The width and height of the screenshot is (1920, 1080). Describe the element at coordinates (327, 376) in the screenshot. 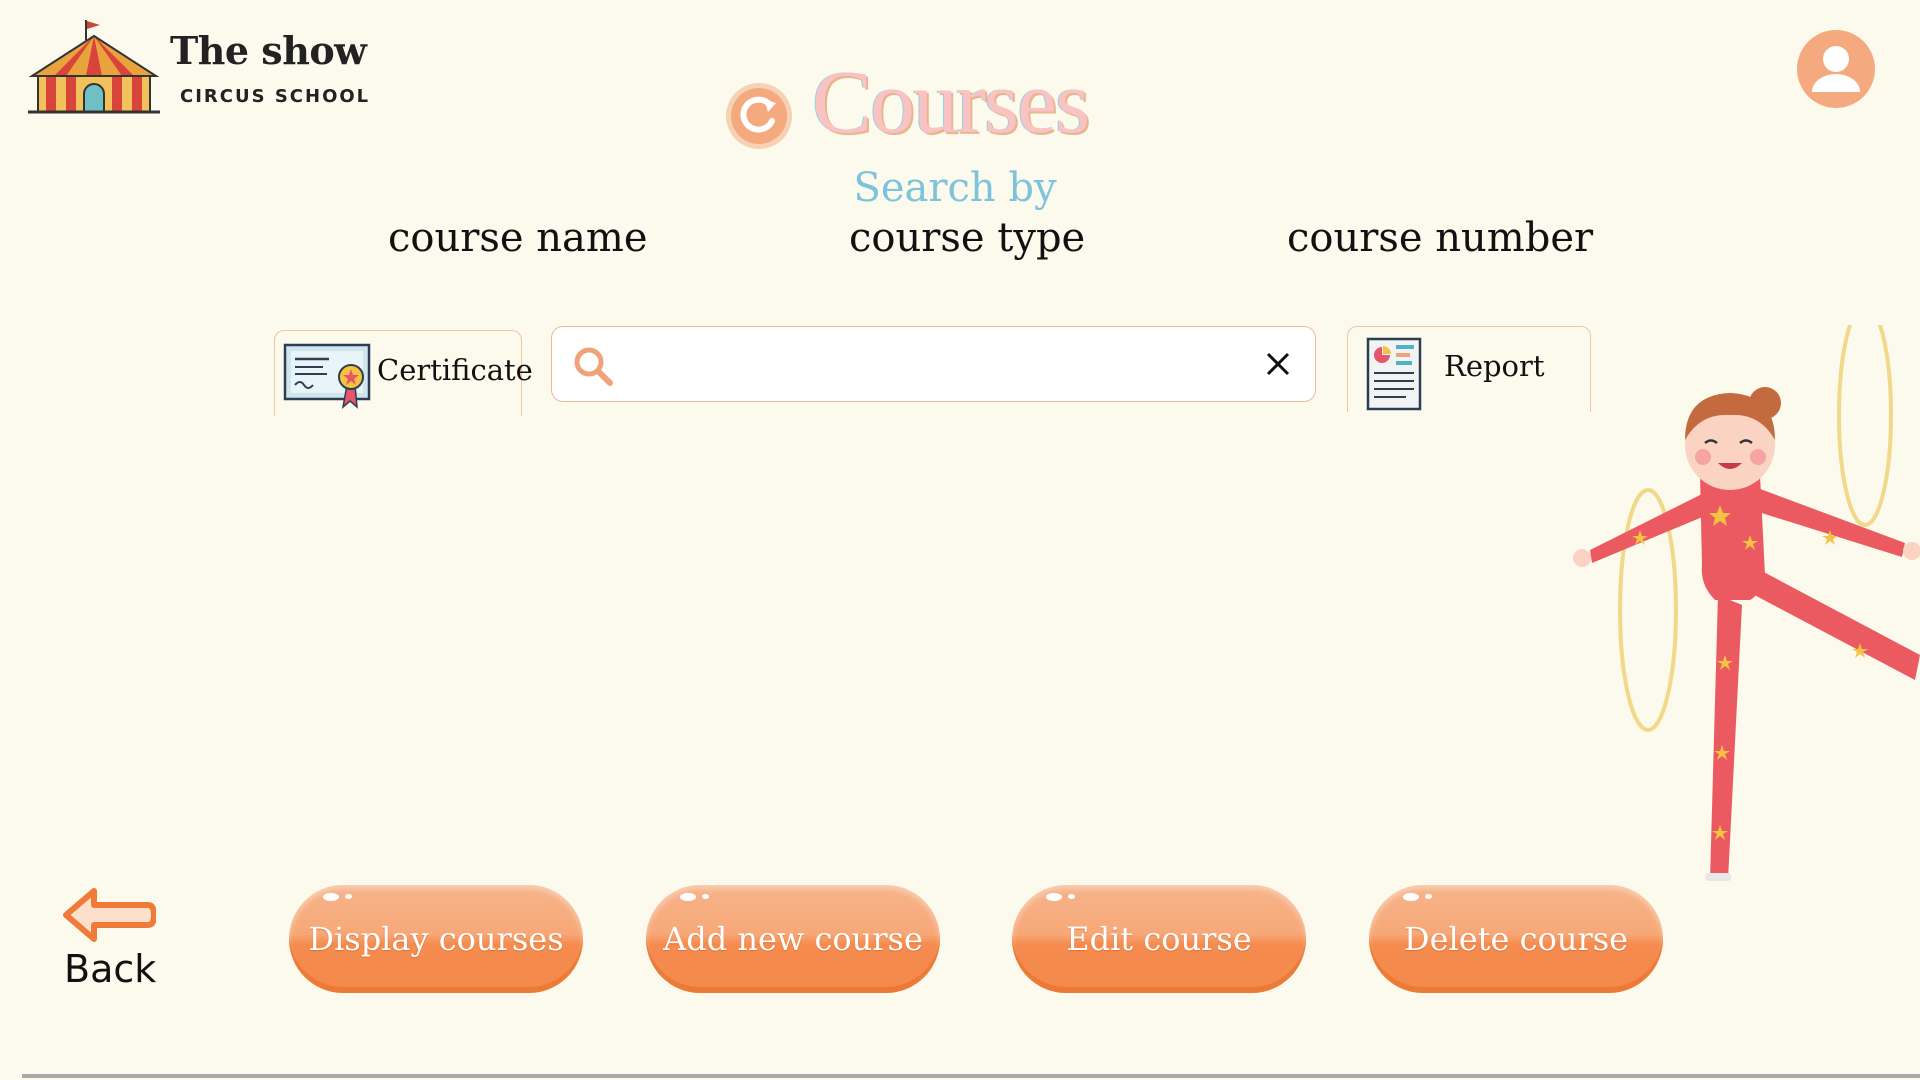

I see `certificate-icon` at that location.